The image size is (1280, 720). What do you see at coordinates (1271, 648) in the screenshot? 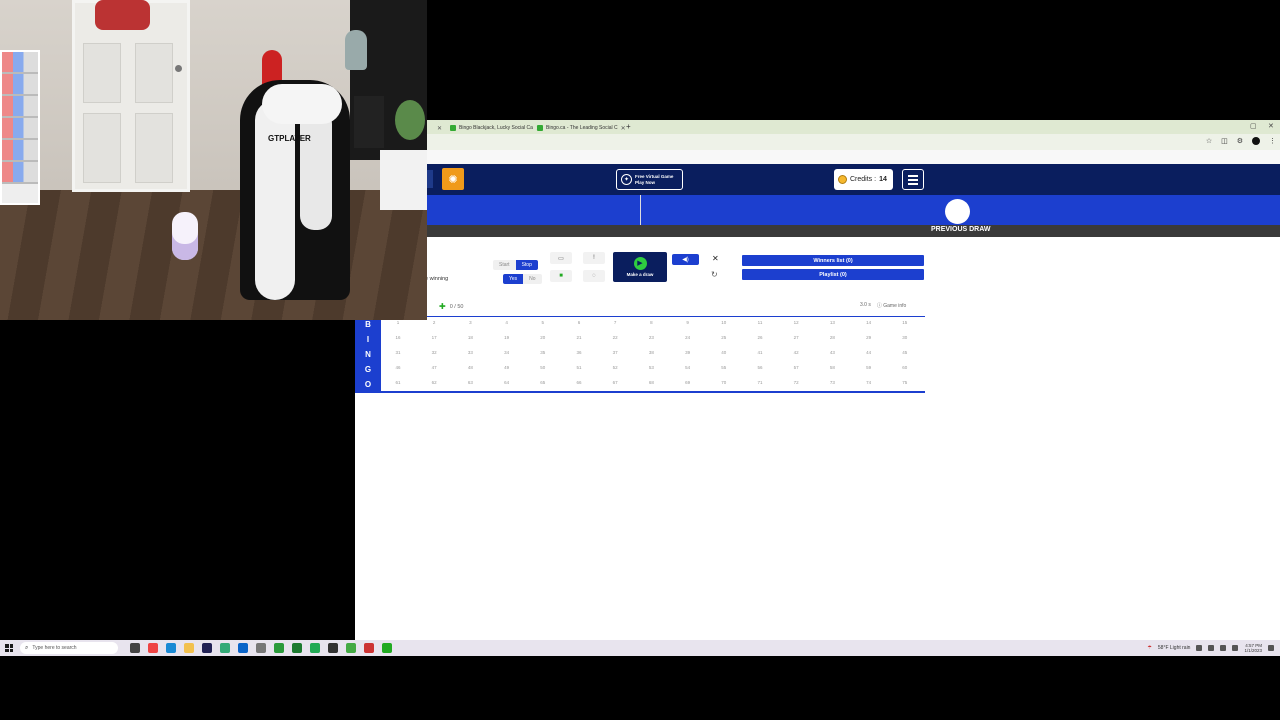
I see `notification-icon` at bounding box center [1271, 648].